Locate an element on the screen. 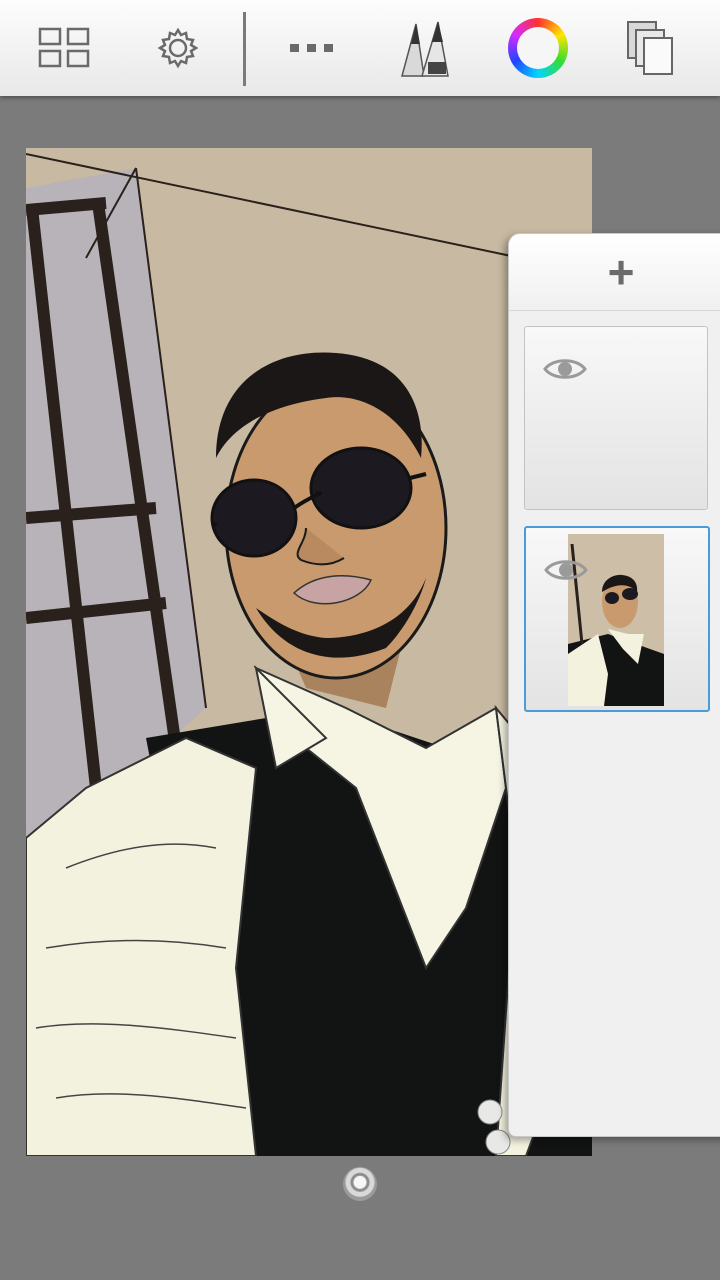  layer-thumbnail-drawing is located at coordinates (617, 619).